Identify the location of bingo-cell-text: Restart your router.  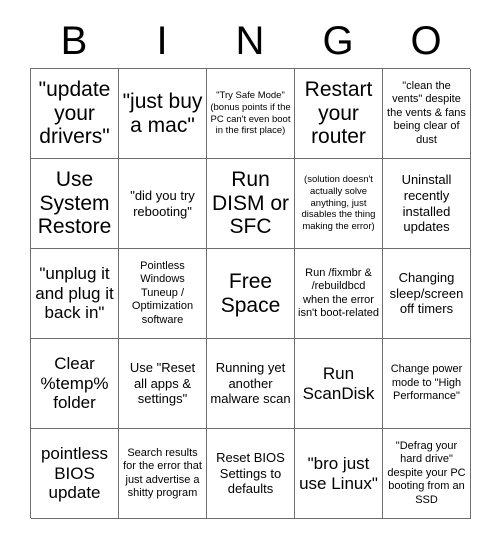
(338, 113).